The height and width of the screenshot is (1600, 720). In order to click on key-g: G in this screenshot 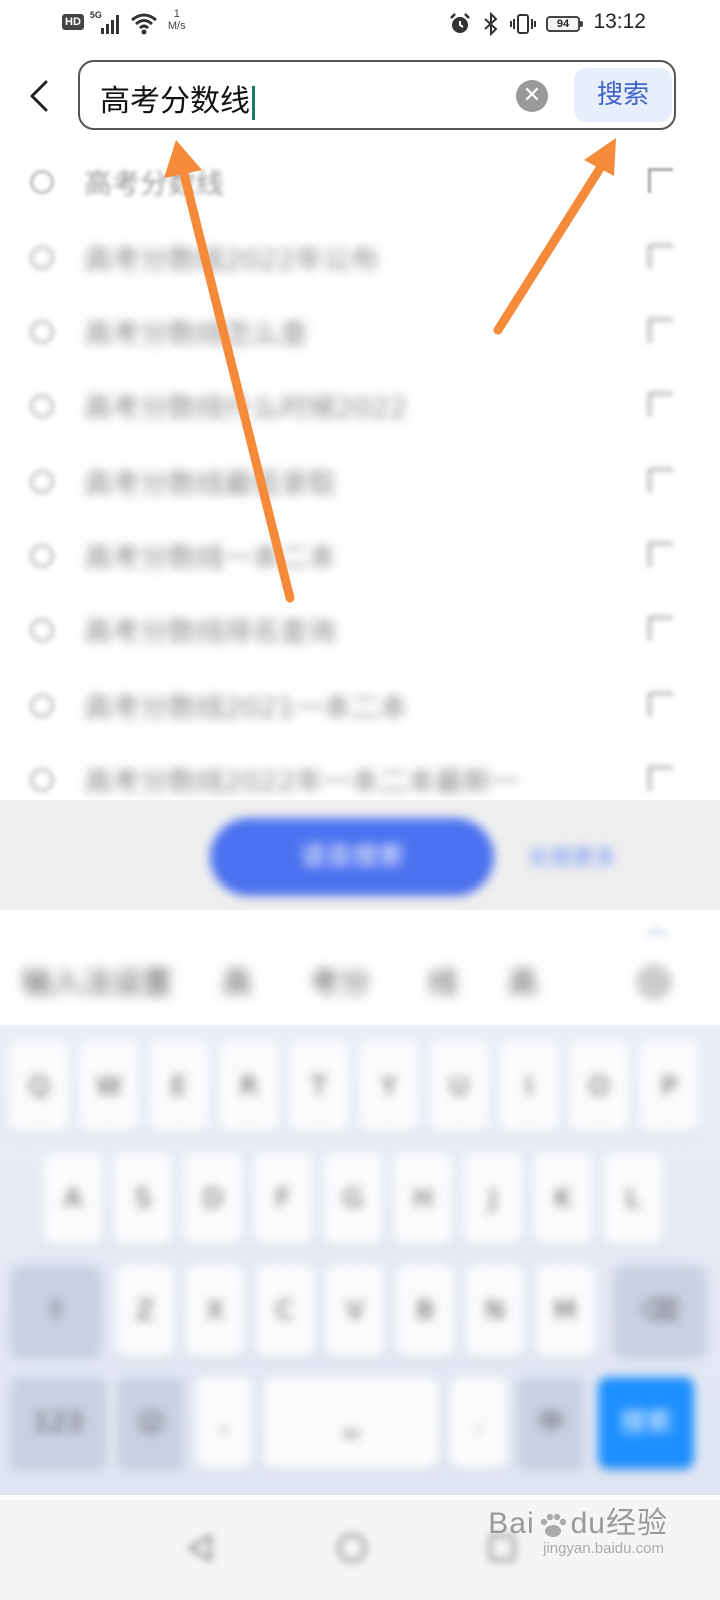, I will do `click(353, 1199)`.